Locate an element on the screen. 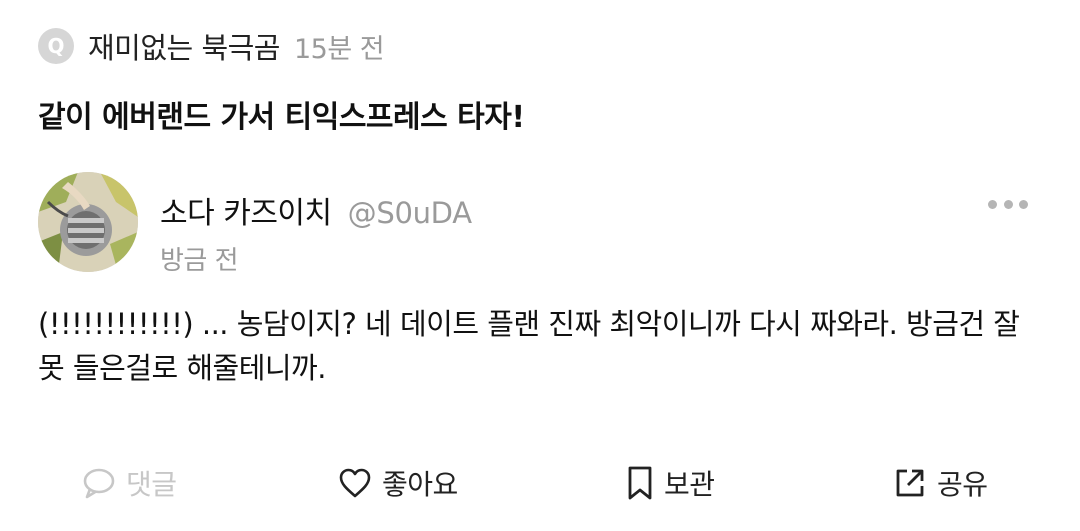 This screenshot has width=1080, height=531. heart-icon is located at coordinates (355, 483).